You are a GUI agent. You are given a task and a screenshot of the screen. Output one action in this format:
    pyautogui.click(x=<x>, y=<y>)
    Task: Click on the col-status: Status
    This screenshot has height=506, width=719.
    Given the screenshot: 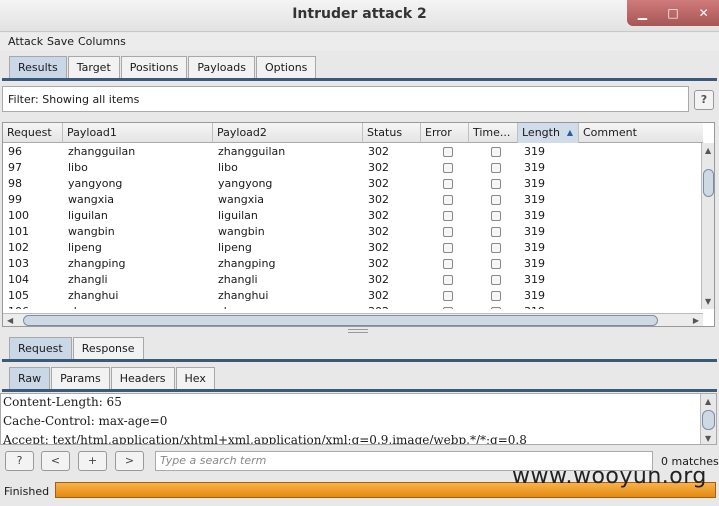 What is the action you would take?
    pyautogui.click(x=392, y=133)
    